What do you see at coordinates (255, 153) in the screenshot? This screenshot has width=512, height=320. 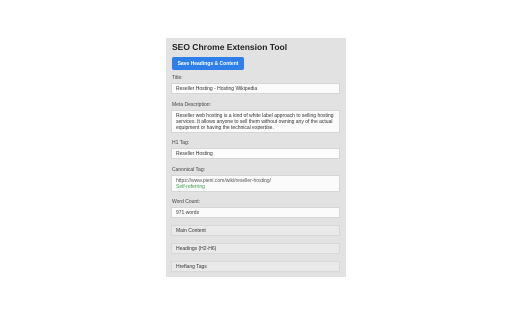 I see `h1-tag-field: Reseller Hosting` at bounding box center [255, 153].